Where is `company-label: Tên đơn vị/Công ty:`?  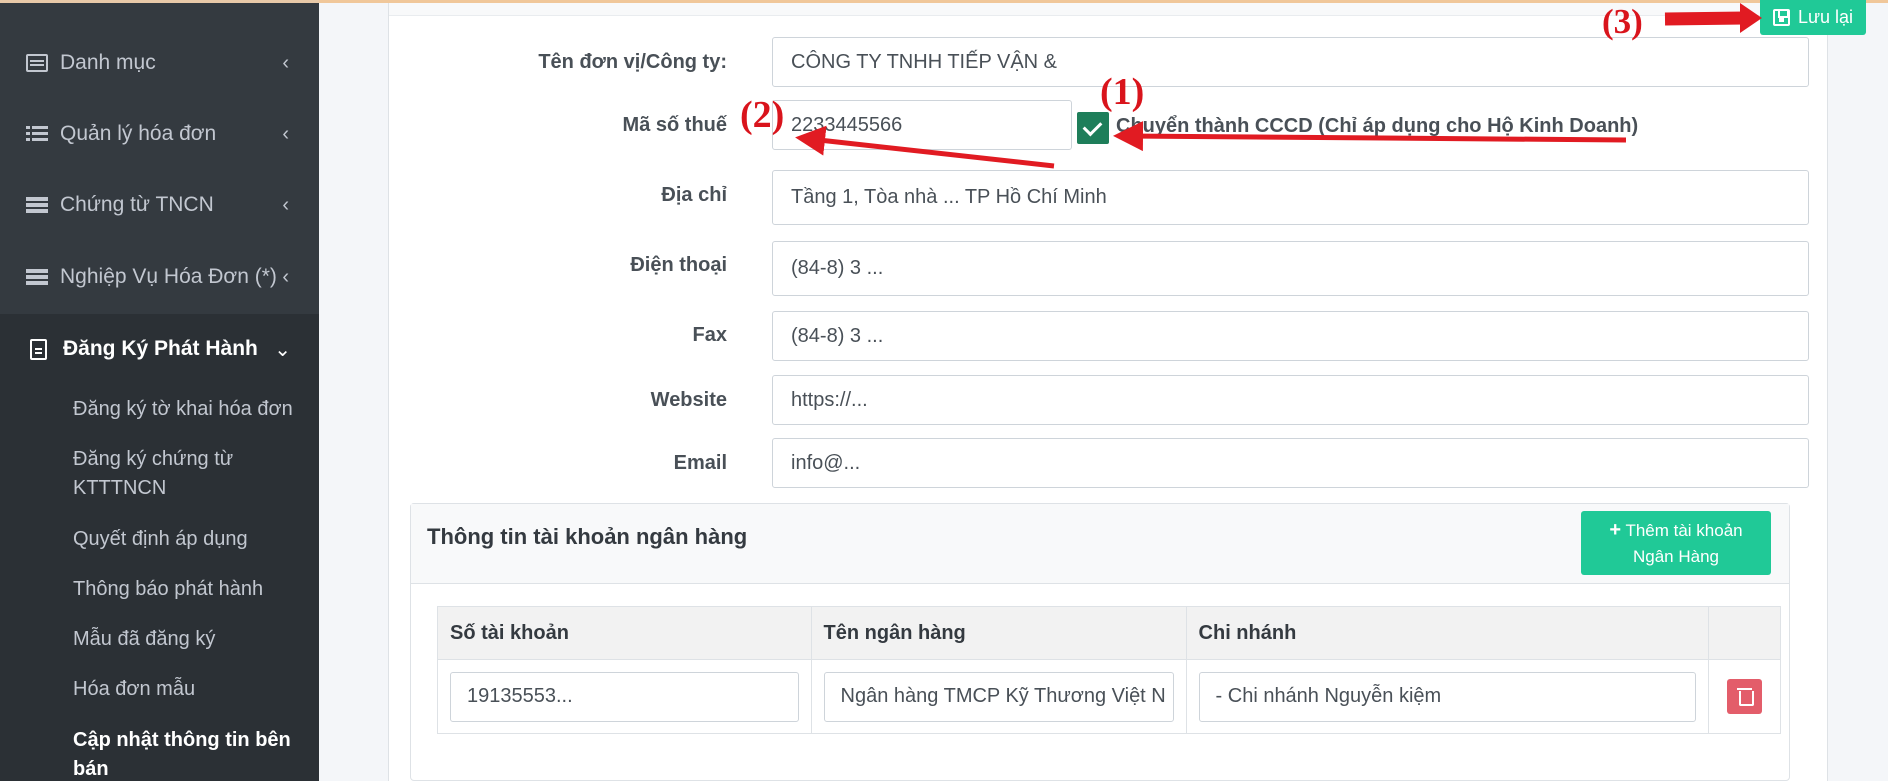
company-label: Tên đơn vị/Công ty: is located at coordinates (632, 62).